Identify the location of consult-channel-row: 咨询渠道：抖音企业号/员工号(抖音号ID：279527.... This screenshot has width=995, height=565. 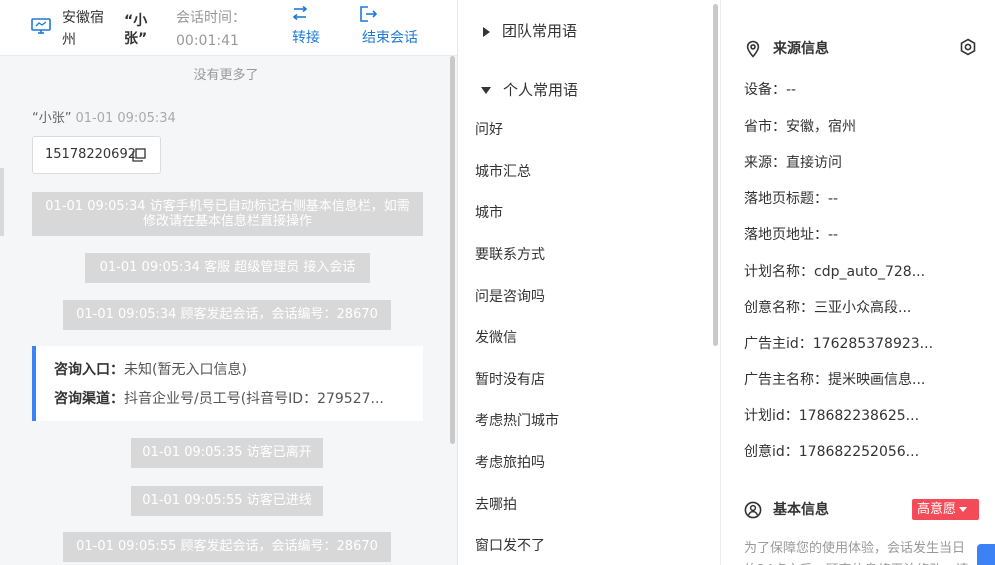
(237, 399).